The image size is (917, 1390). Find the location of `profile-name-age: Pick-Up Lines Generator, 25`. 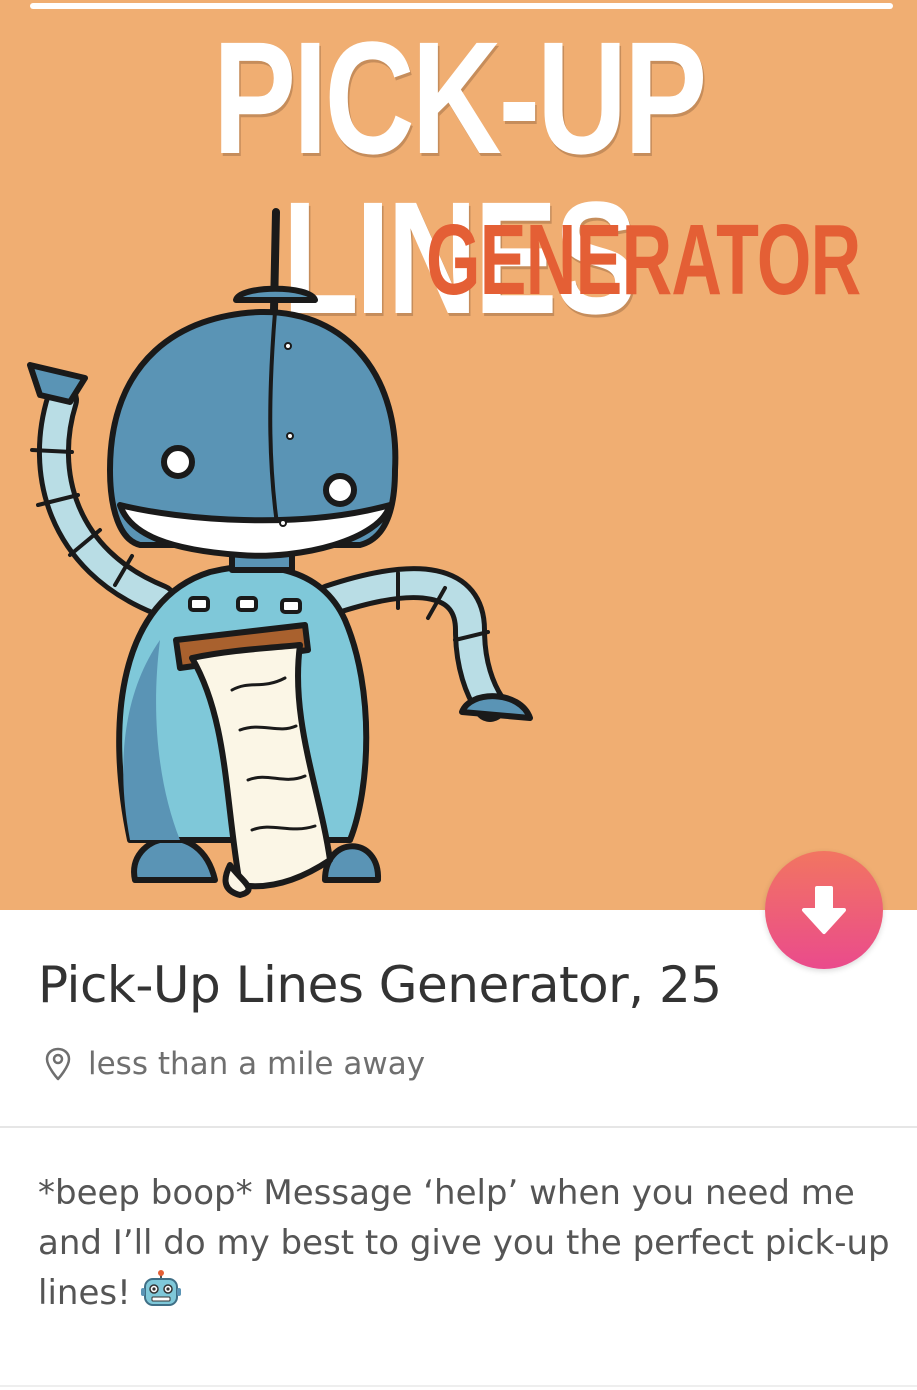

profile-name-age: Pick-Up Lines Generator, 25 is located at coordinates (380, 985).